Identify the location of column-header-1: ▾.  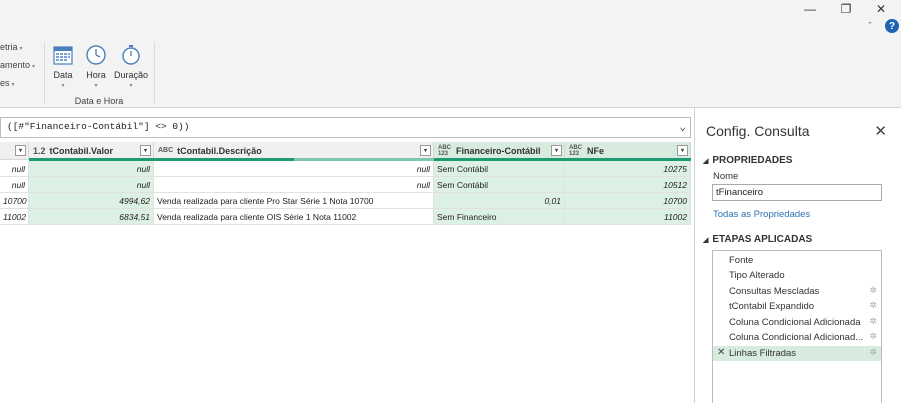
(14, 151).